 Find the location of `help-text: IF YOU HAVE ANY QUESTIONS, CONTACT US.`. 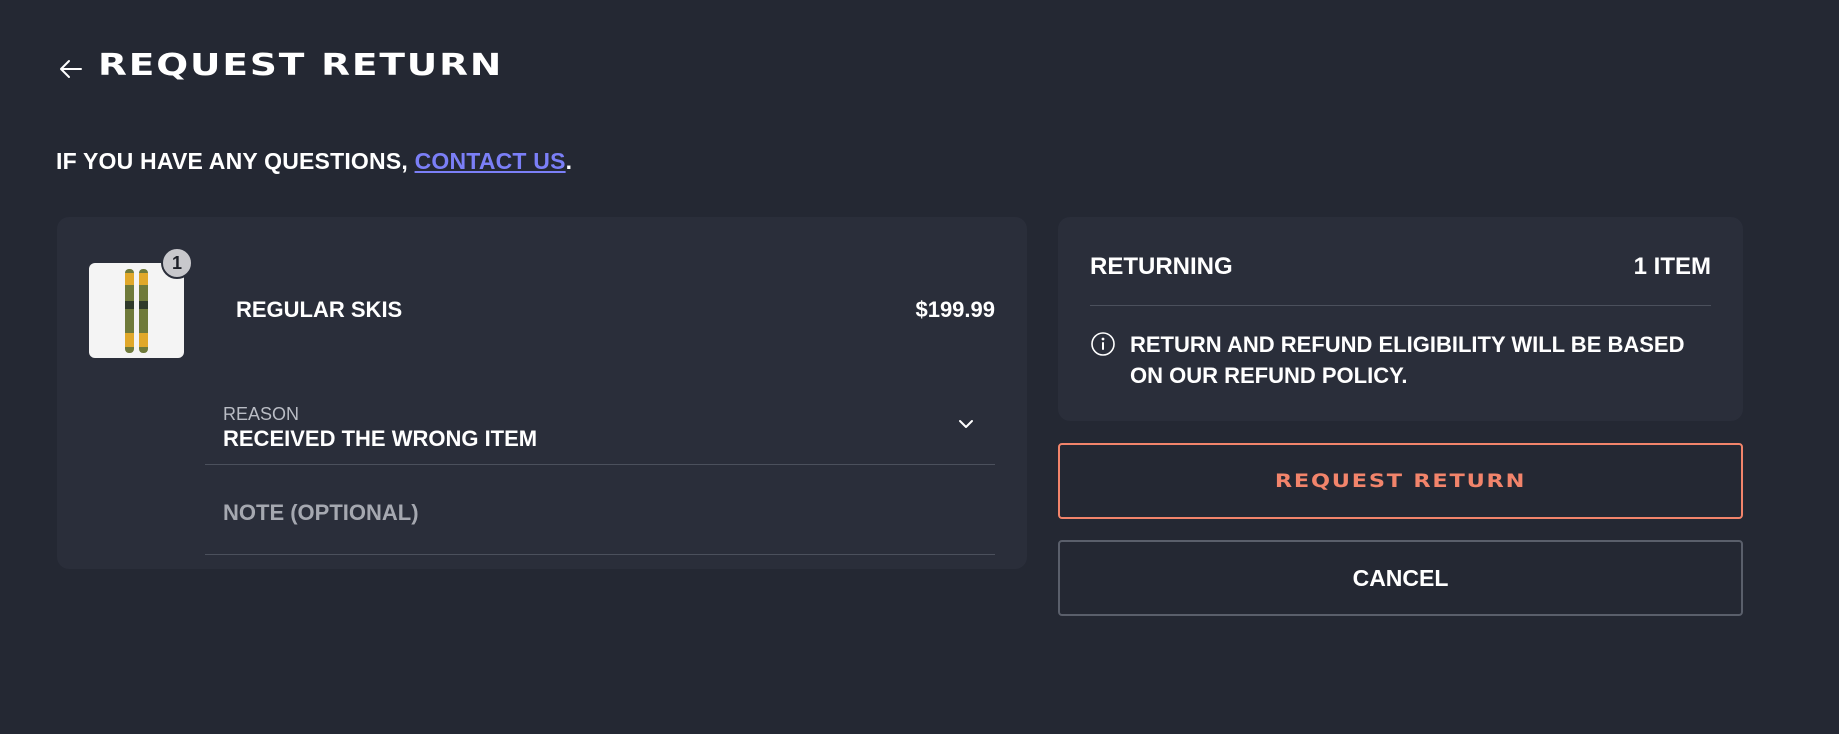

help-text: IF YOU HAVE ANY QUESTIONS, CONTACT US. is located at coordinates (314, 161).